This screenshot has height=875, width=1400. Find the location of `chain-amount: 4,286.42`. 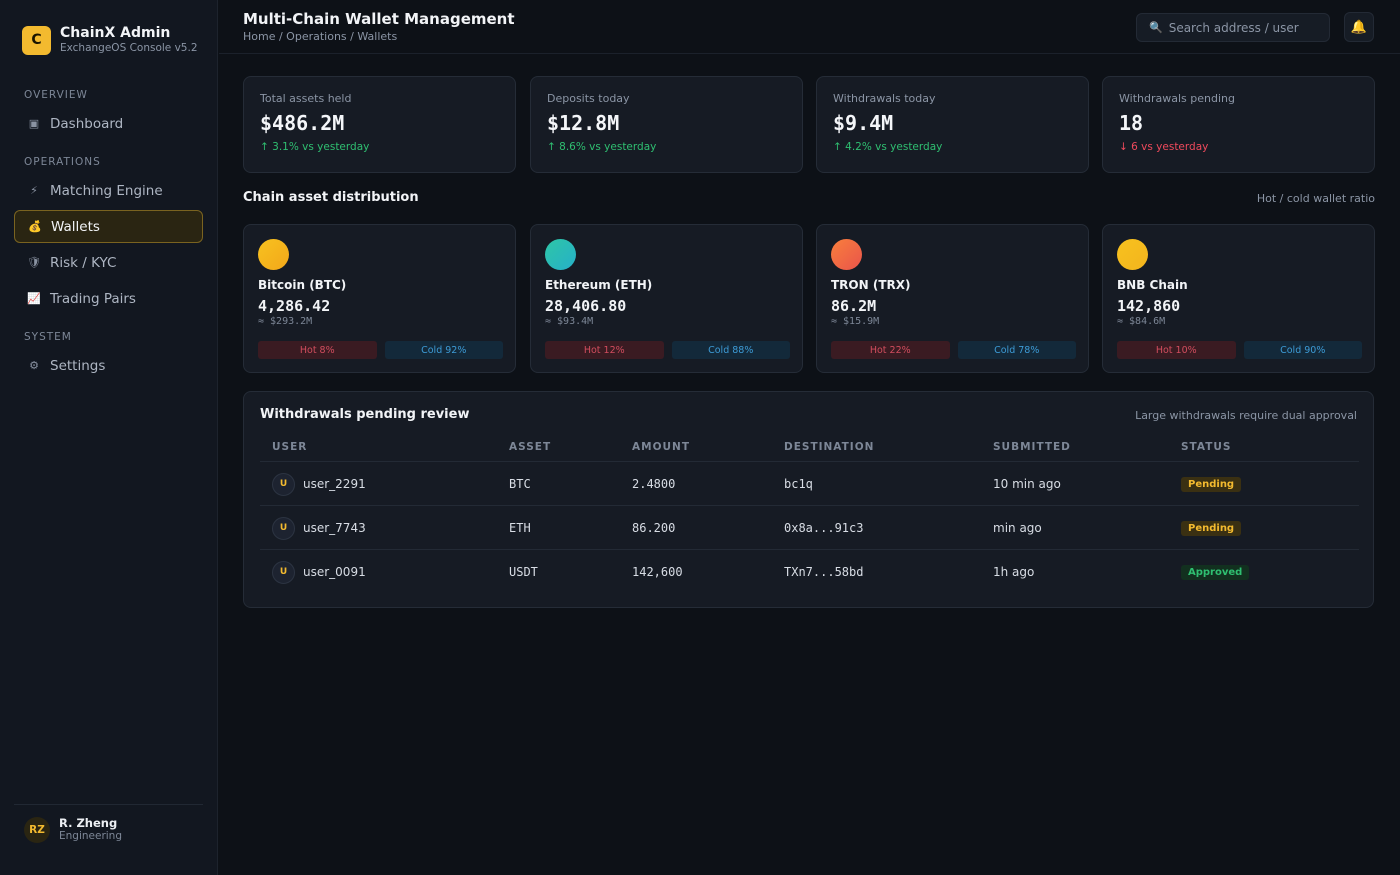

chain-amount: 4,286.42 is located at coordinates (294, 306).